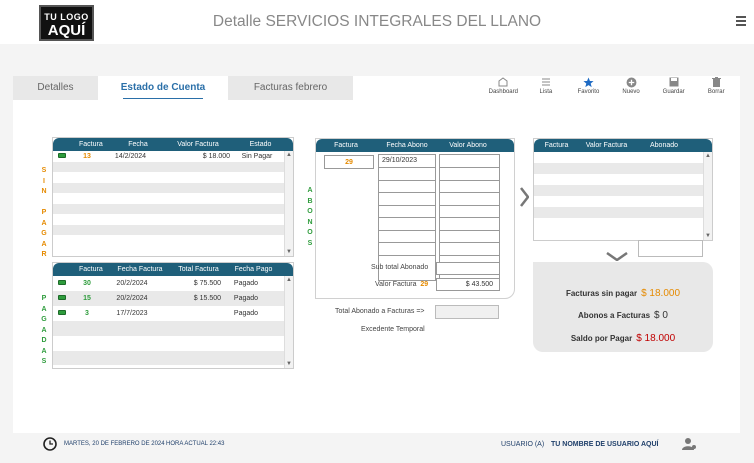 The image size is (754, 463). Describe the element at coordinates (44, 212) in the screenshot. I see `sin-pagar-vertical-label: SIN PAGAR` at that location.